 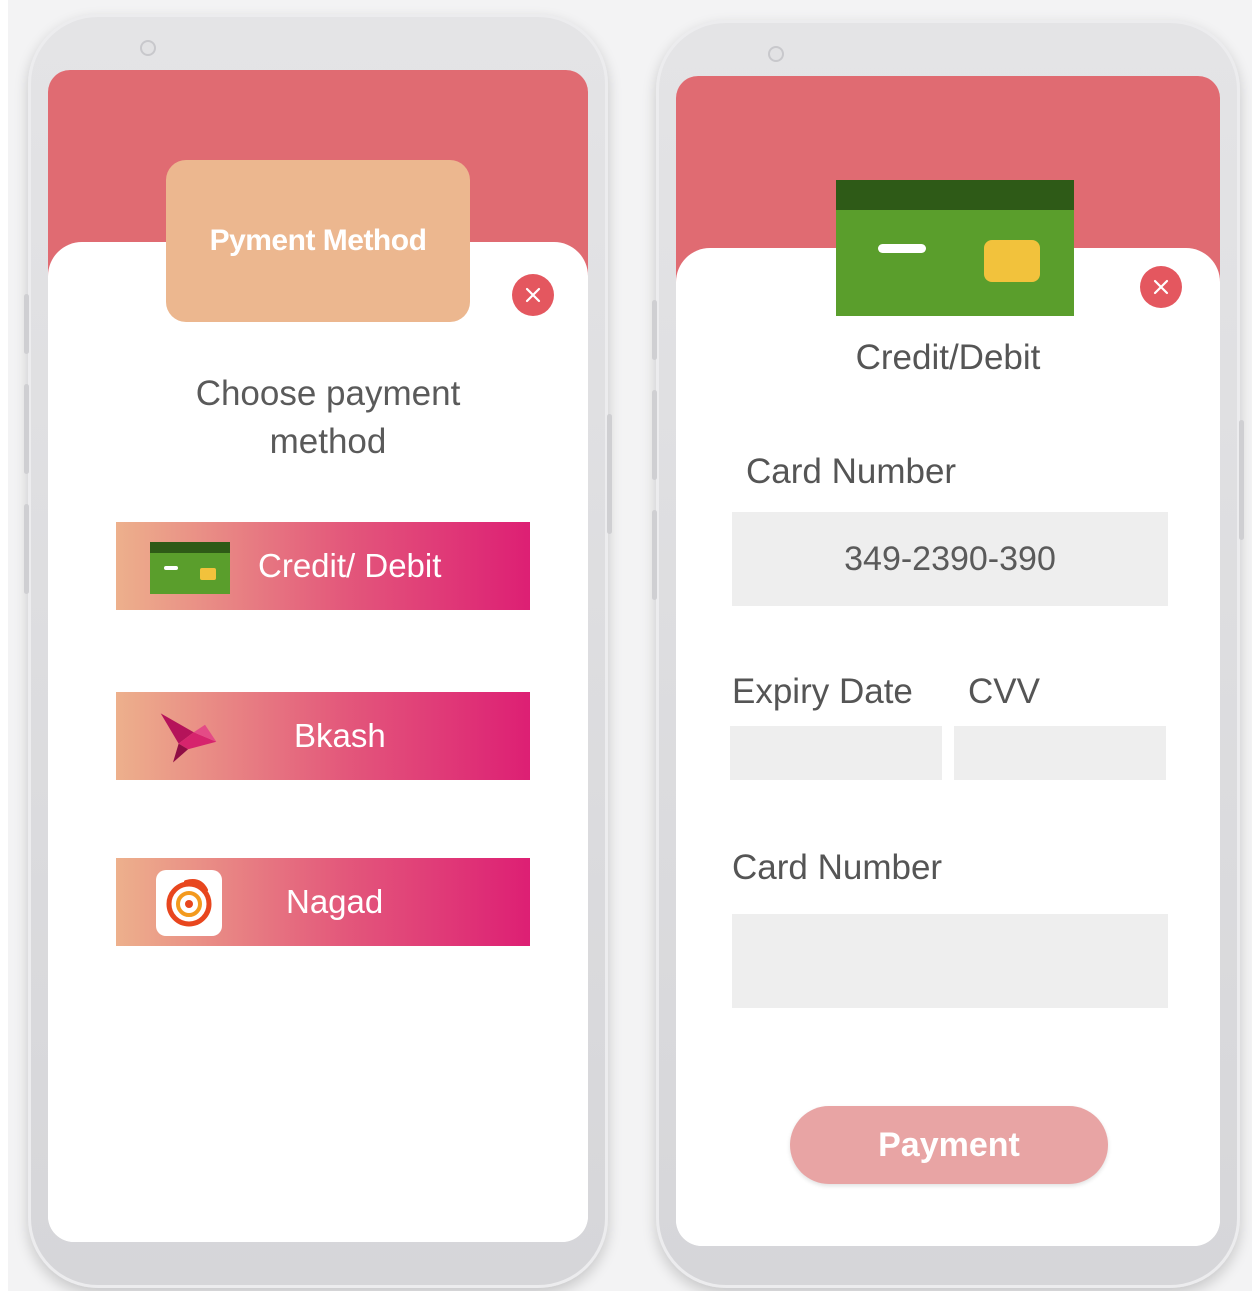 I want to click on expiry-date-input, so click(x=836, y=753).